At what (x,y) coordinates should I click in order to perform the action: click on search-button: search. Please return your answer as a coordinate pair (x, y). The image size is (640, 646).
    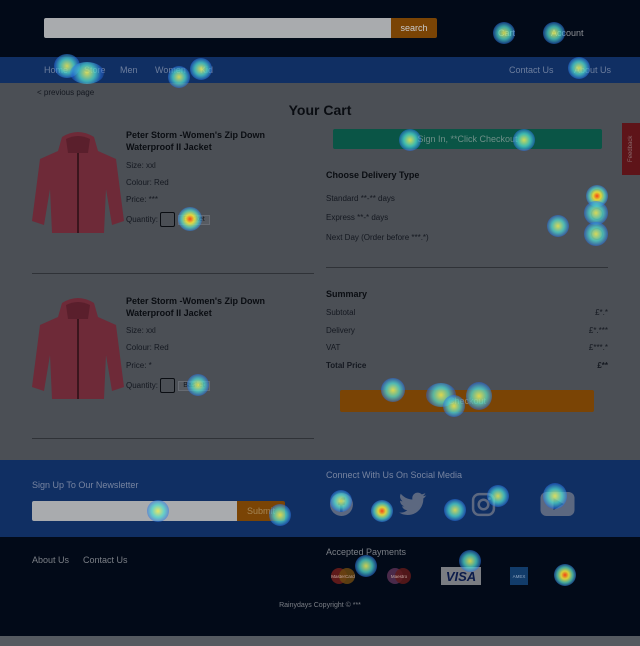
    Looking at the image, I should click on (414, 28).